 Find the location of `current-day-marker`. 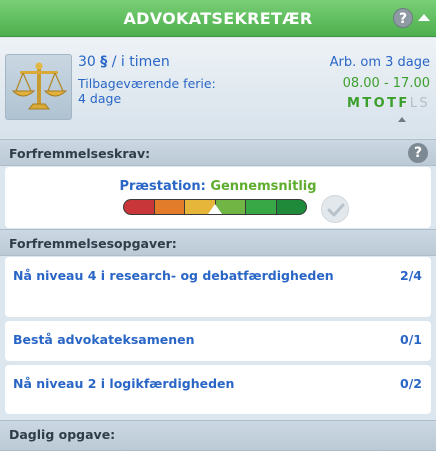

current-day-marker is located at coordinates (402, 119).